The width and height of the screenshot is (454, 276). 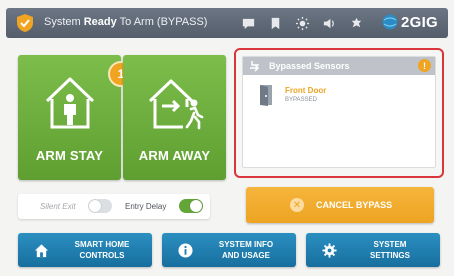 I want to click on gear-icon, so click(x=329, y=250).